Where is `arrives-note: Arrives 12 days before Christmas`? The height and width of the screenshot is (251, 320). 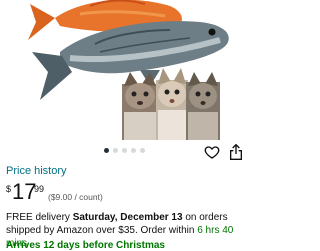 arrives-note: Arrives 12 days before Christmas is located at coordinates (85, 245).